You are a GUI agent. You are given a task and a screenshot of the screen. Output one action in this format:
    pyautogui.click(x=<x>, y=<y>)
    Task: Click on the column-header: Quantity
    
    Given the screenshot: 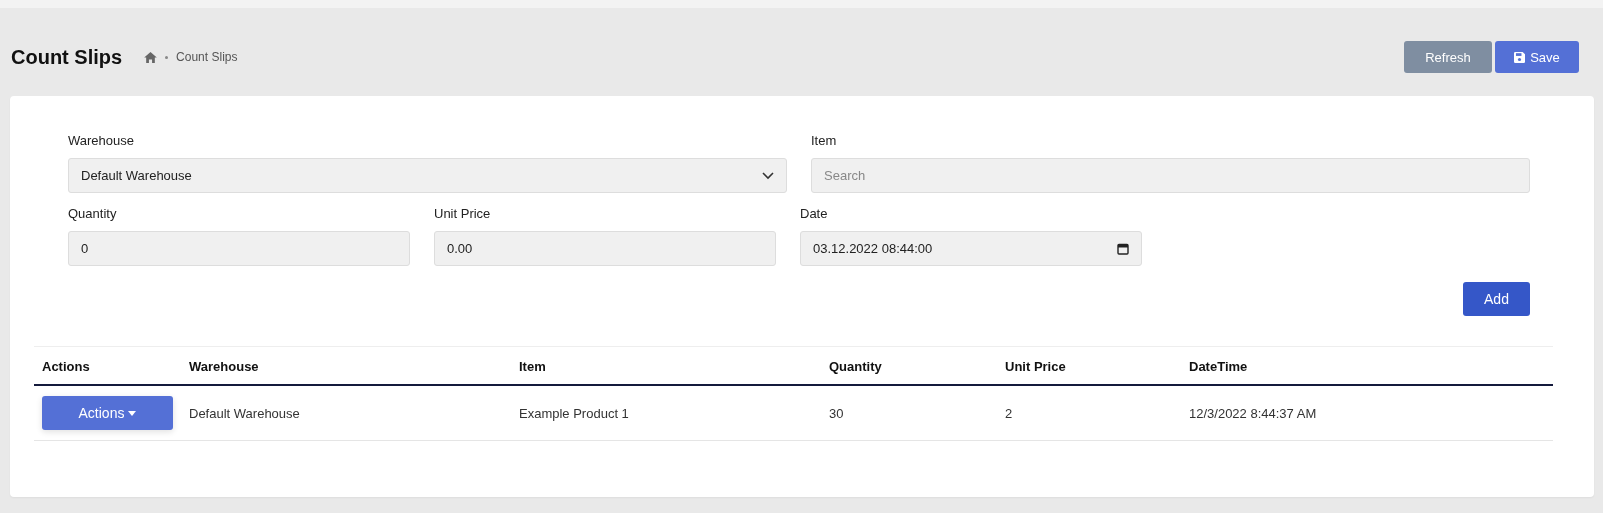 What is the action you would take?
    pyautogui.click(x=855, y=366)
    